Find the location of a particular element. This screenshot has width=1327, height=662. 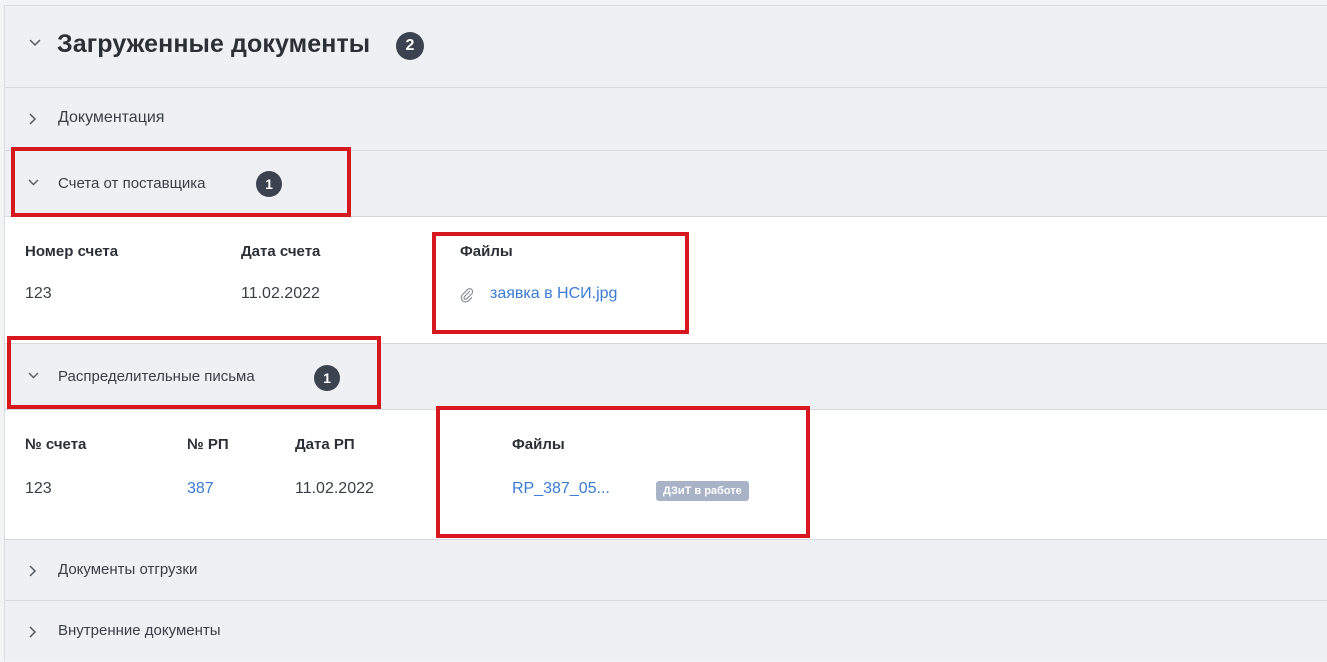

section-documentation: Документация is located at coordinates (666, 119).